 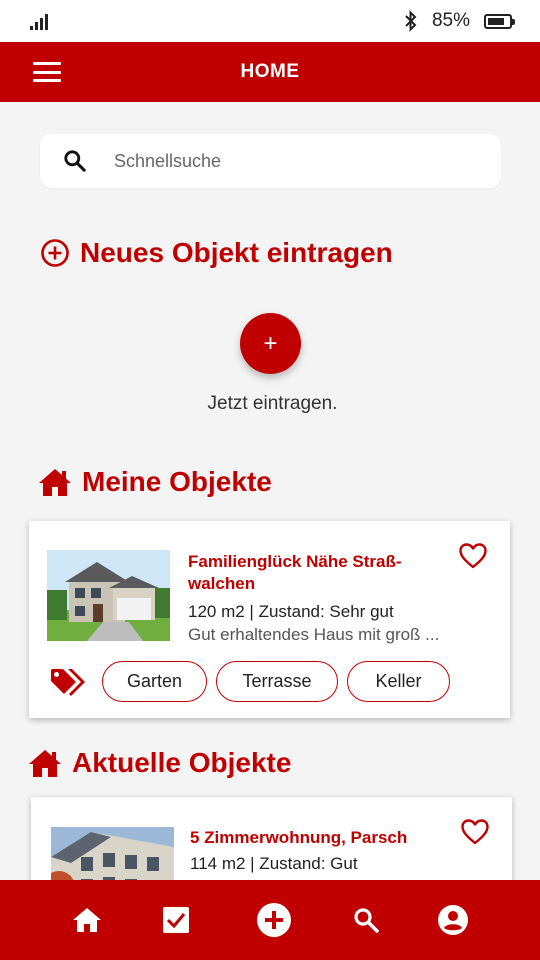 I want to click on home-icon, so click(x=87, y=920).